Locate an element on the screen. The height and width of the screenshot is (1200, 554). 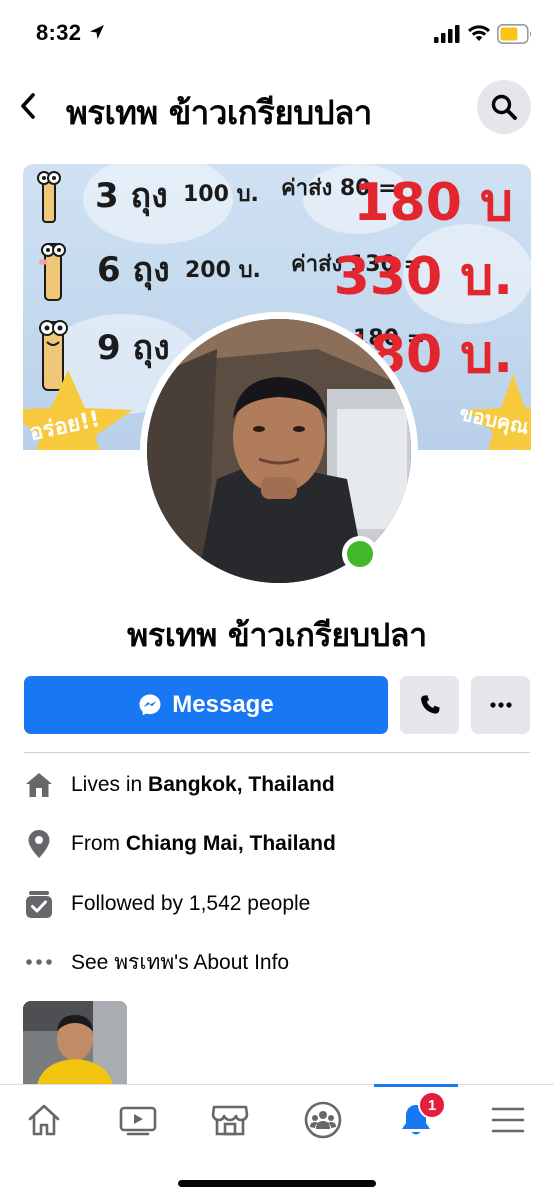
cellular-signal-icon is located at coordinates (447, 34).